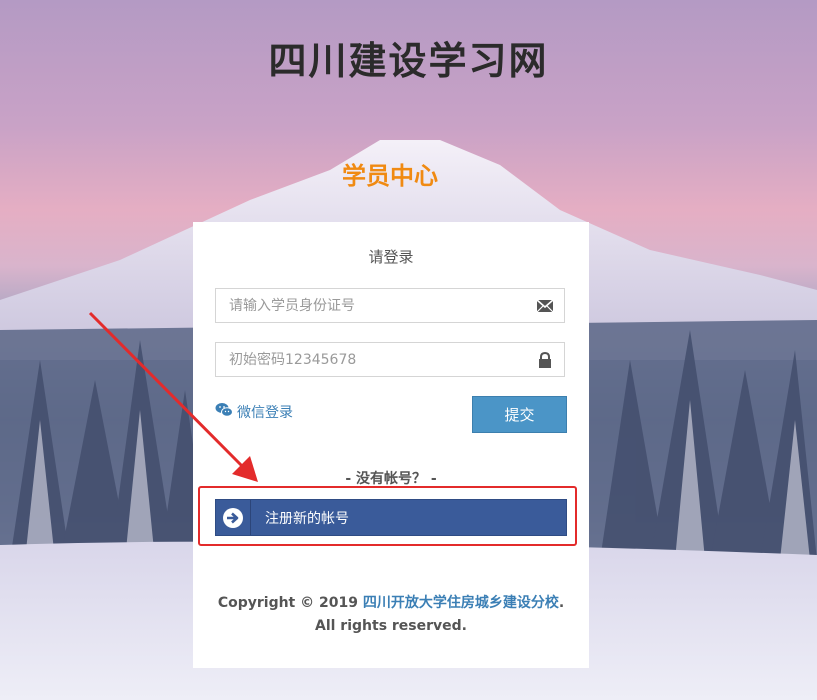 Image resolution: width=817 pixels, height=700 pixels. Describe the element at coordinates (265, 413) in the screenshot. I see `wechat-login-label: 微信登录` at that location.